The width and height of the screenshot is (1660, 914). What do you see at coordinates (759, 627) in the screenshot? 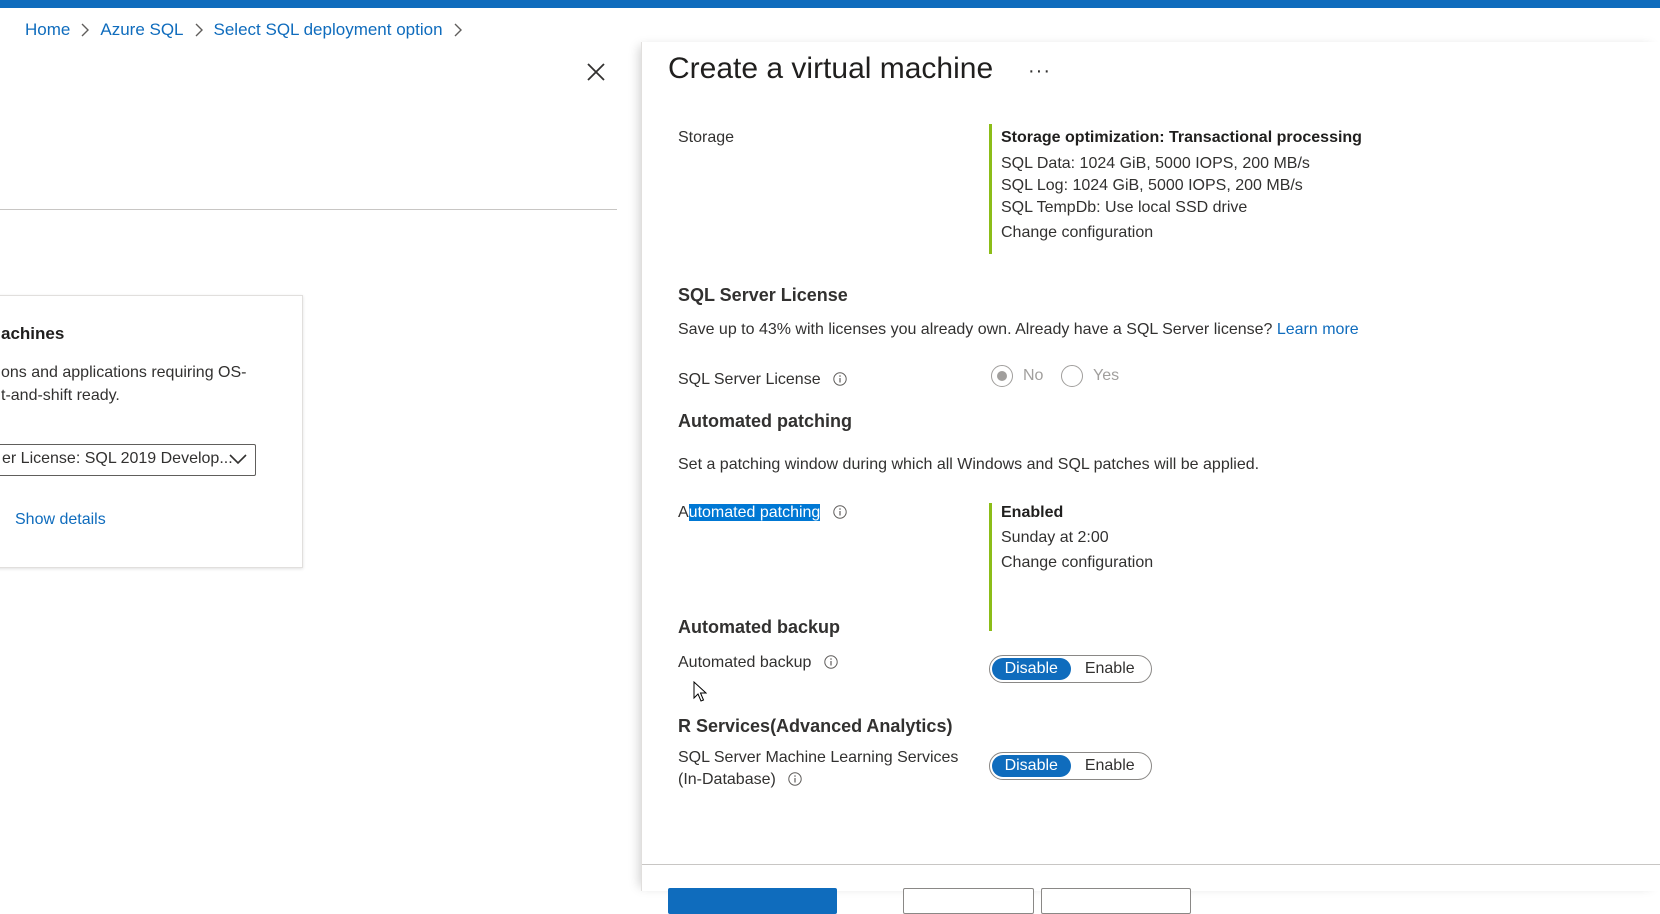
I see `backup-section-heading: Automated backup` at bounding box center [759, 627].